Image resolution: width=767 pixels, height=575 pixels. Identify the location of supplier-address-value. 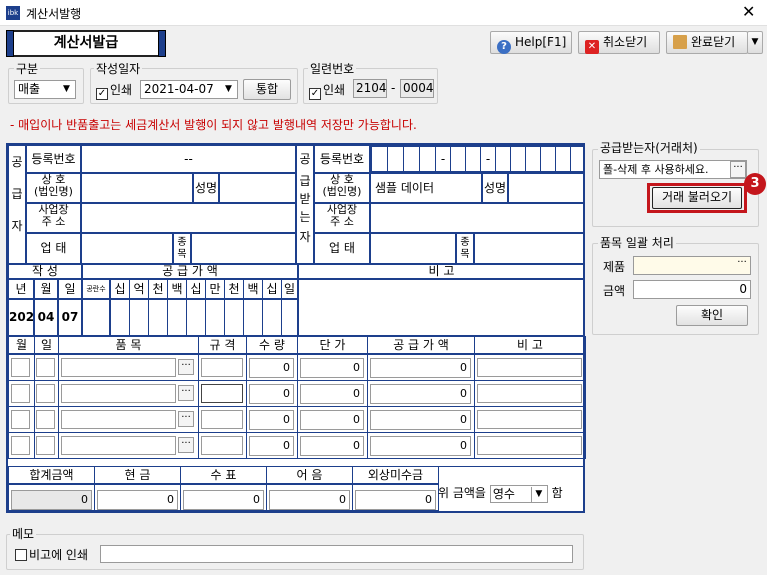
(188, 218).